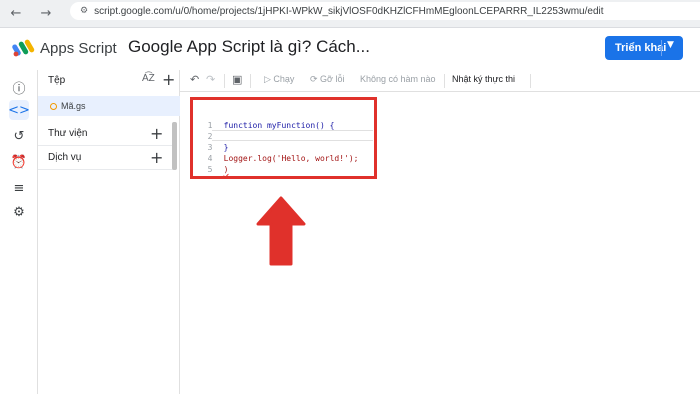  Describe the element at coordinates (194, 79) in the screenshot. I see `undo-icon: ↶` at that location.